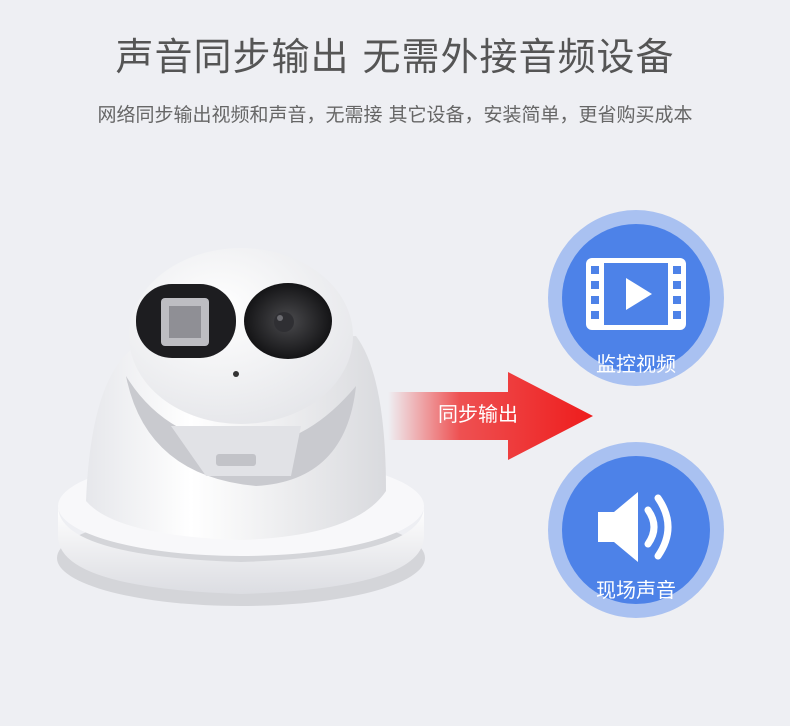 This screenshot has height=726, width=790. I want to click on page-title: 声音同步输出 无需外接音频设备, so click(395, 57).